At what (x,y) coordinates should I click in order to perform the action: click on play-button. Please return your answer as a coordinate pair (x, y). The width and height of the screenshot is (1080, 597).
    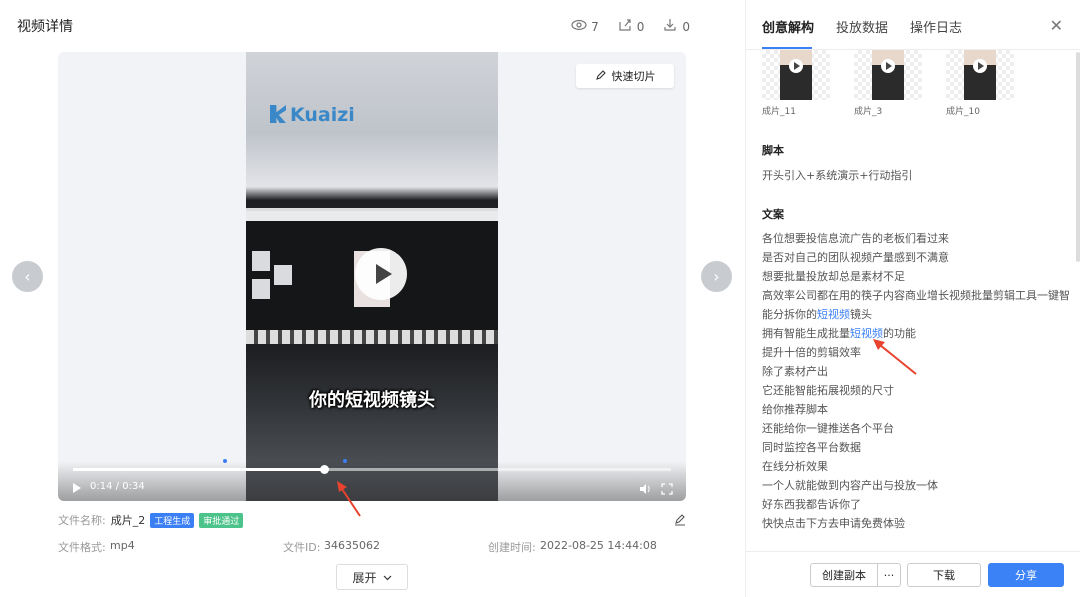
    Looking at the image, I should click on (77, 488).